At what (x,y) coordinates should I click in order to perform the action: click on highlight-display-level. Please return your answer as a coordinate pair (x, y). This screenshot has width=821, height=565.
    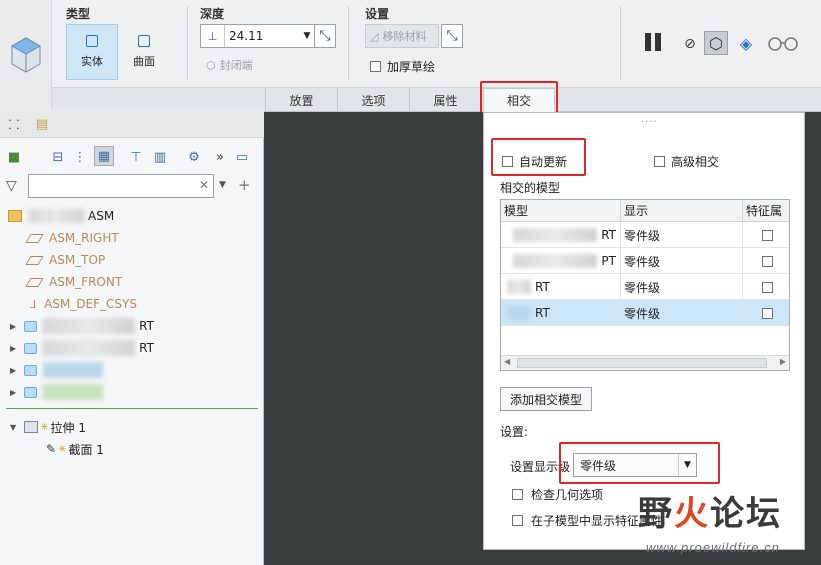
    Looking at the image, I should click on (639, 463).